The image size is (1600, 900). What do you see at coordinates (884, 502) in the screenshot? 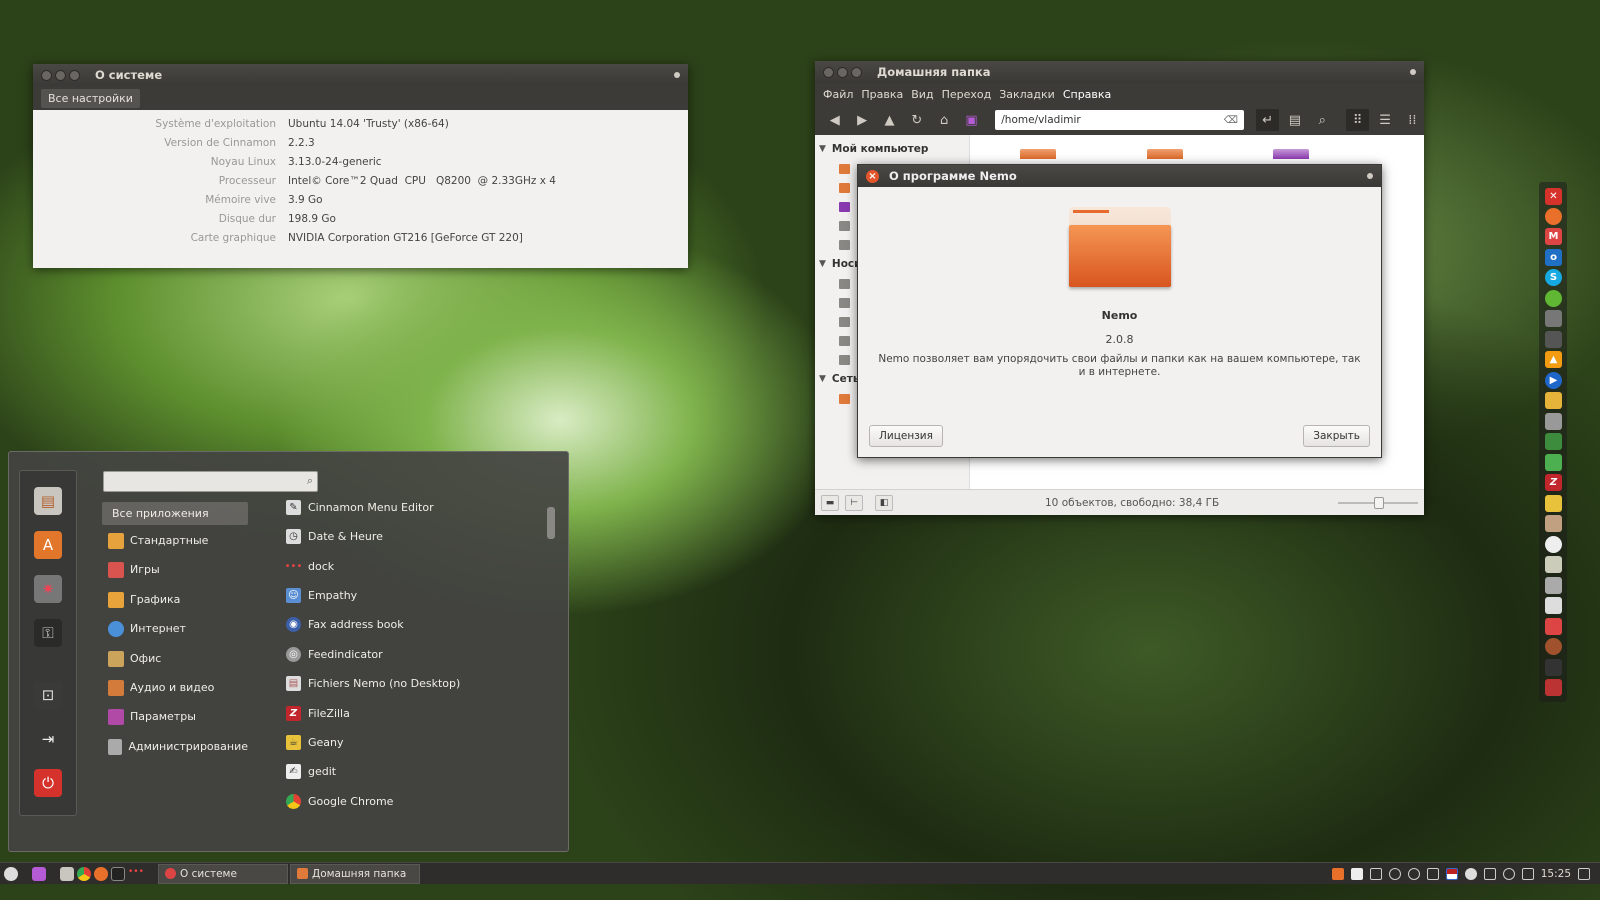
I see `sidebar-toggle-icon: ◧` at bounding box center [884, 502].